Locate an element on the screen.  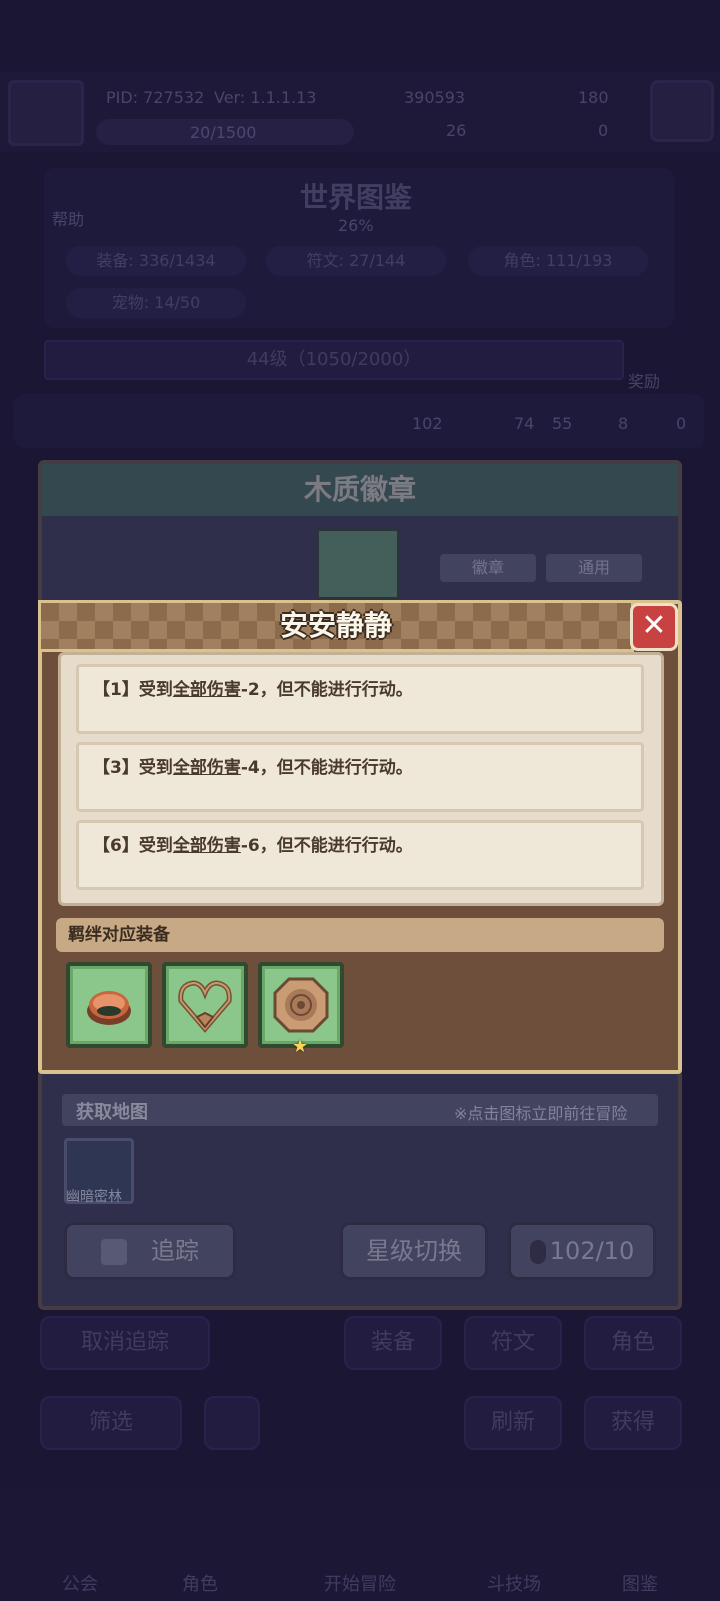
map-hint: ※点击图标立即前往冒险 is located at coordinates (541, 1113).